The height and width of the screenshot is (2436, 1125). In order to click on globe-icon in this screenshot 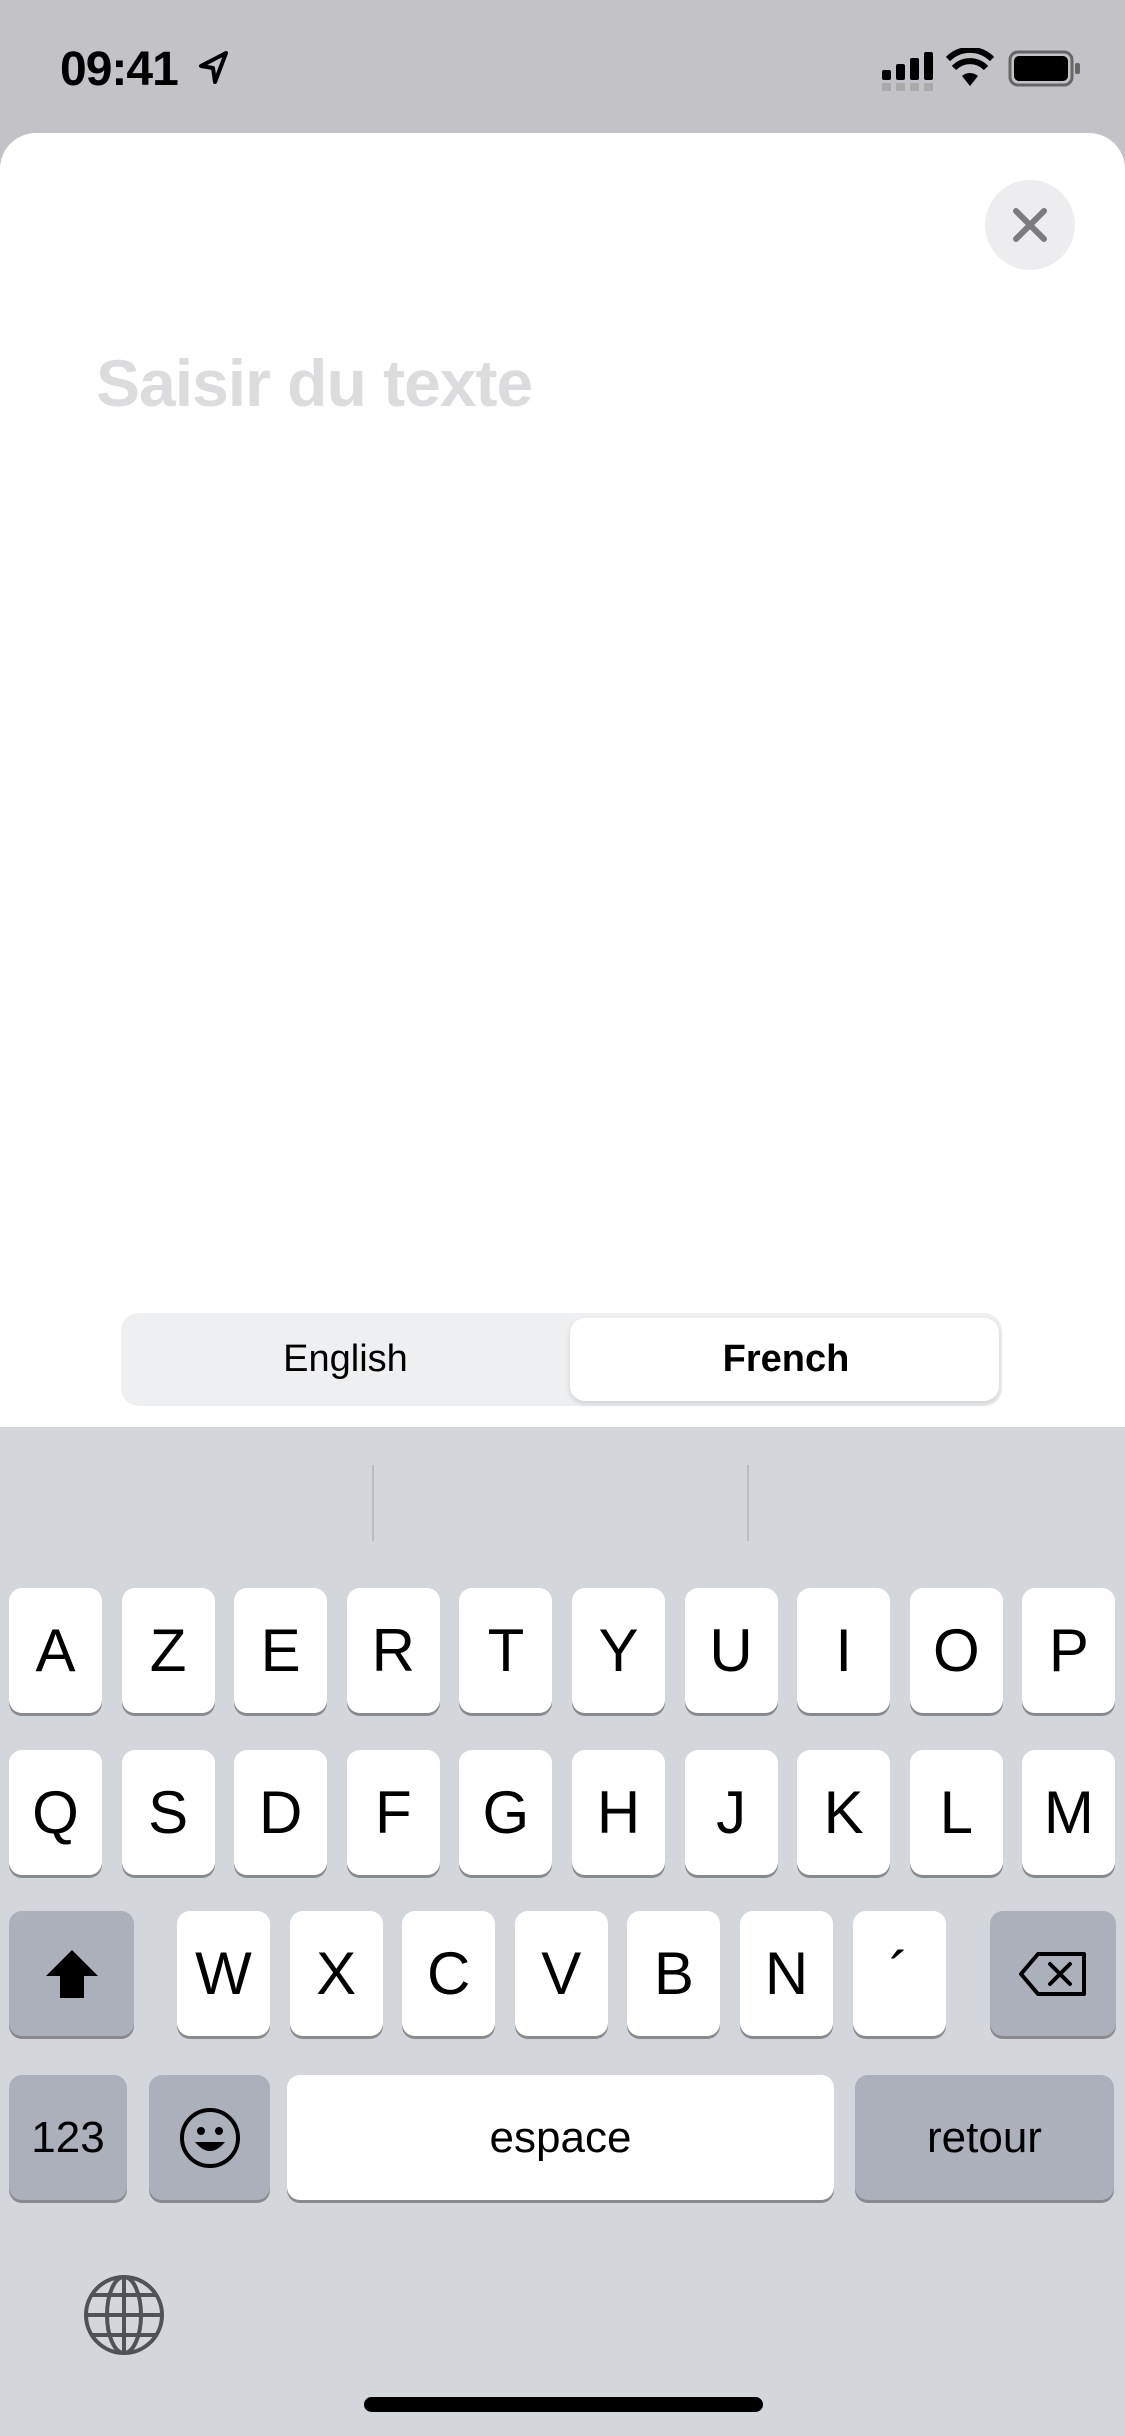, I will do `click(124, 2315)`.